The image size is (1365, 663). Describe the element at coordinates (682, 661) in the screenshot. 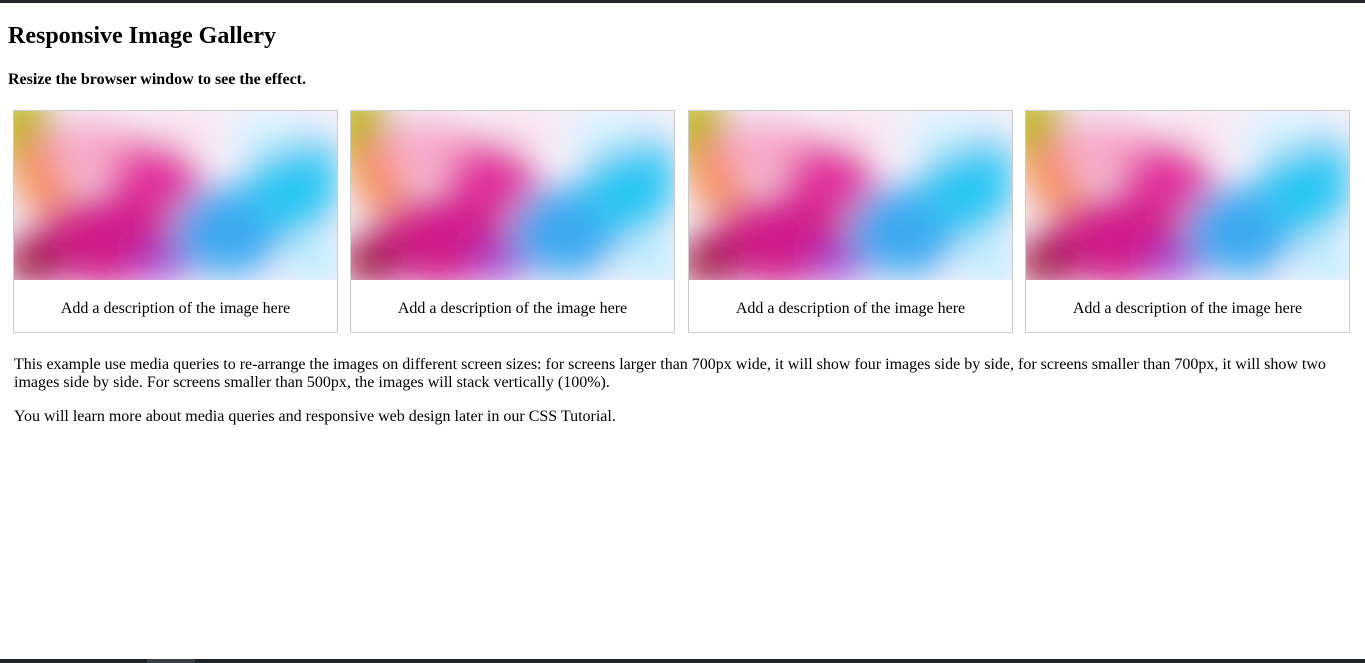

I see `taskbar-edge` at that location.